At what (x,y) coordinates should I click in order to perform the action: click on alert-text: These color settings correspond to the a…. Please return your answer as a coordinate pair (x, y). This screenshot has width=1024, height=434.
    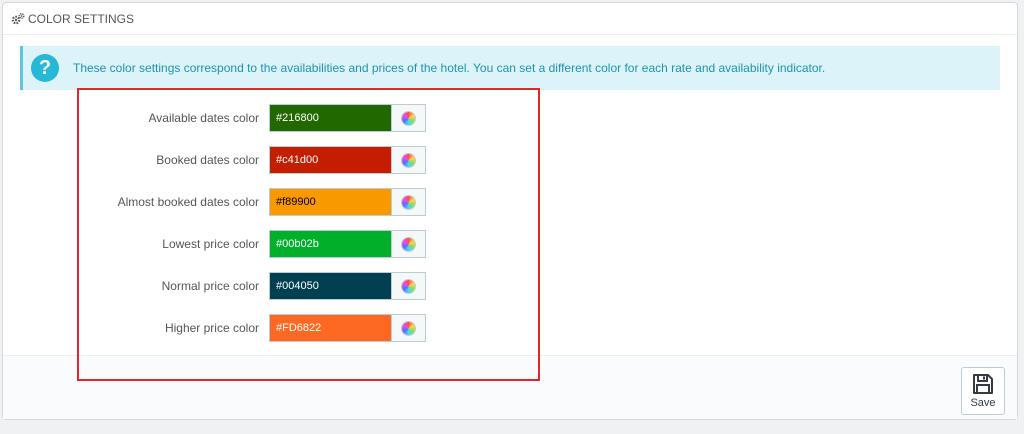
    Looking at the image, I should click on (449, 68).